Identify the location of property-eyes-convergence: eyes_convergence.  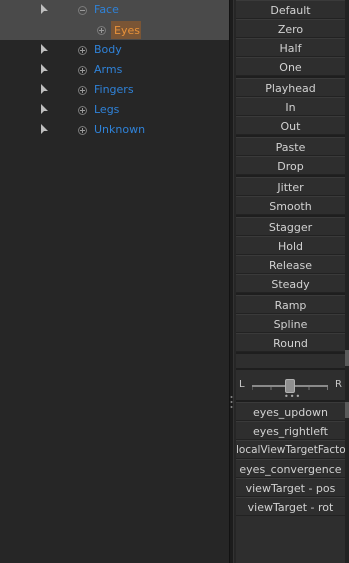
(290, 468).